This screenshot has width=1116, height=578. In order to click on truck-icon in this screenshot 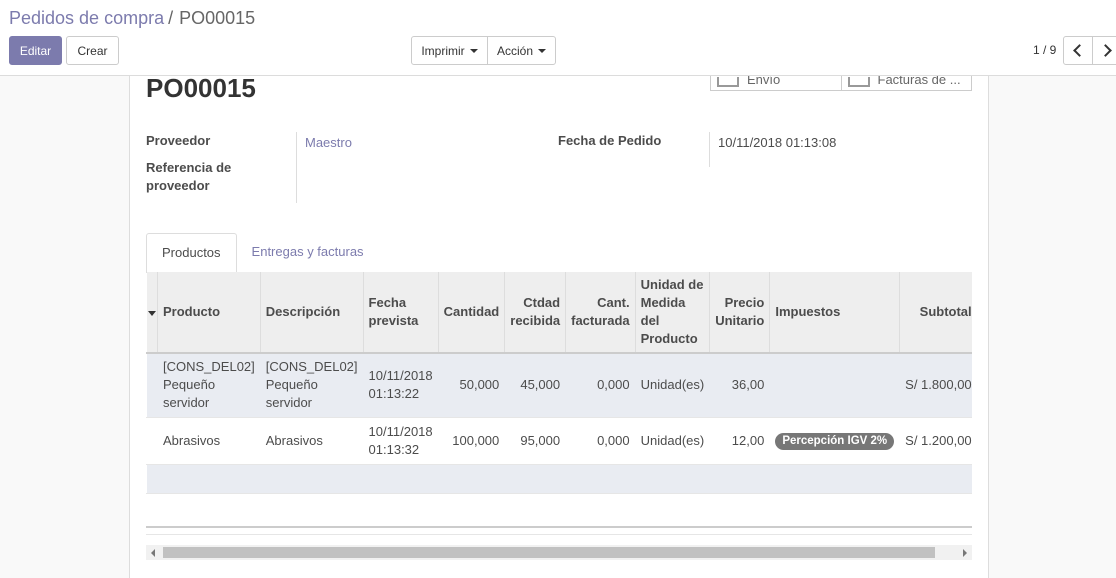, I will do `click(728, 82)`.